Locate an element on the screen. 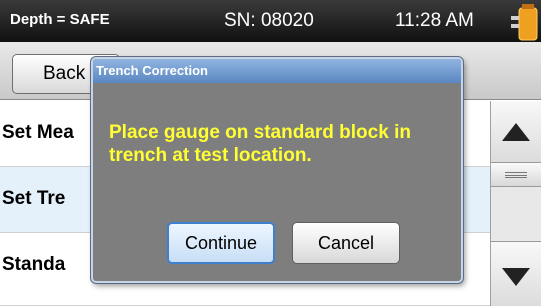 This screenshot has height=306, width=541. clock: 11:28 AM is located at coordinates (434, 20).